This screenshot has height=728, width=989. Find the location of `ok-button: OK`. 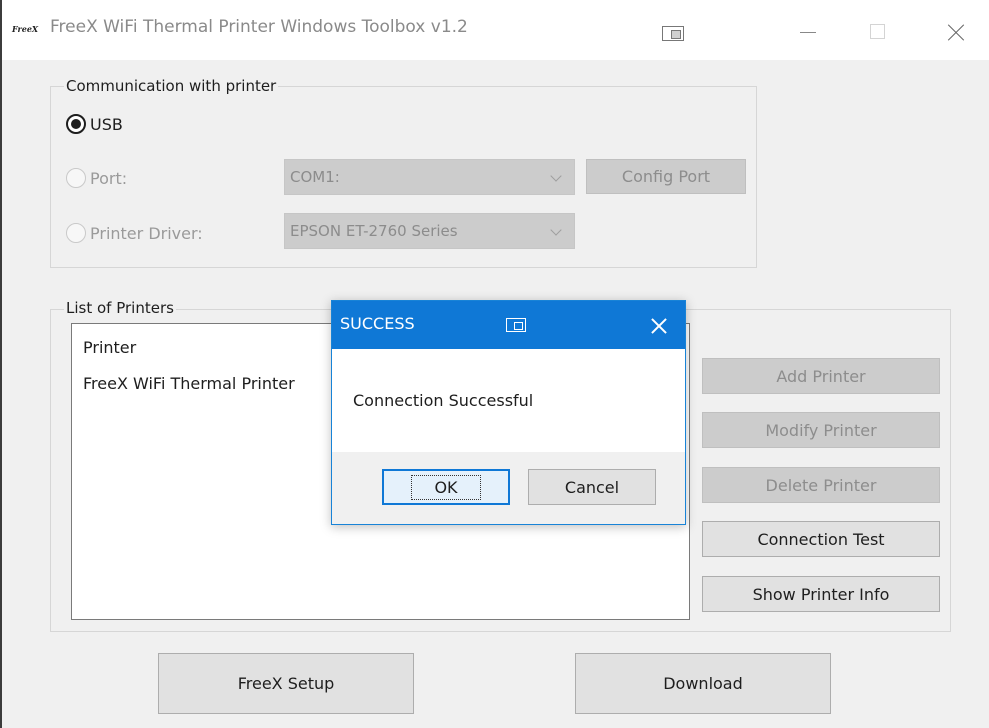

ok-button: OK is located at coordinates (446, 487).